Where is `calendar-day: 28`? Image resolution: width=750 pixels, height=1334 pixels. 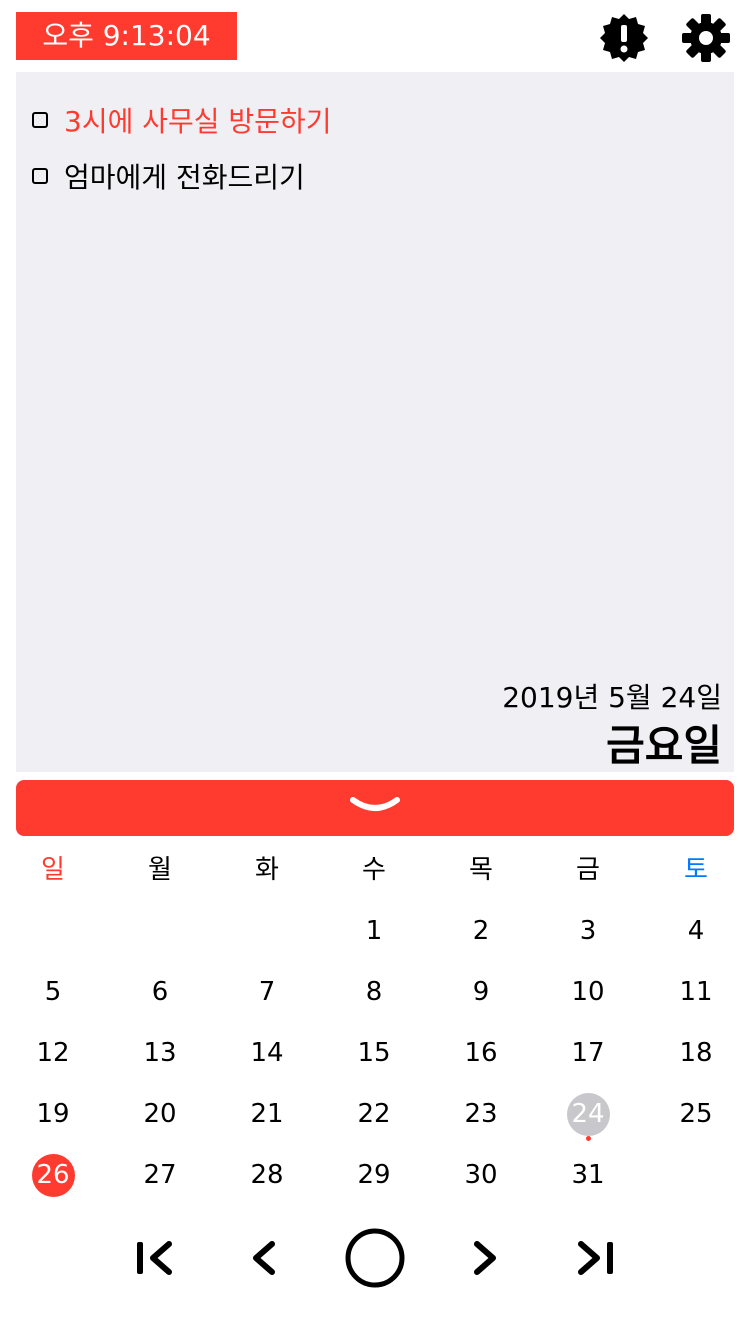 calendar-day: 28 is located at coordinates (267, 1175).